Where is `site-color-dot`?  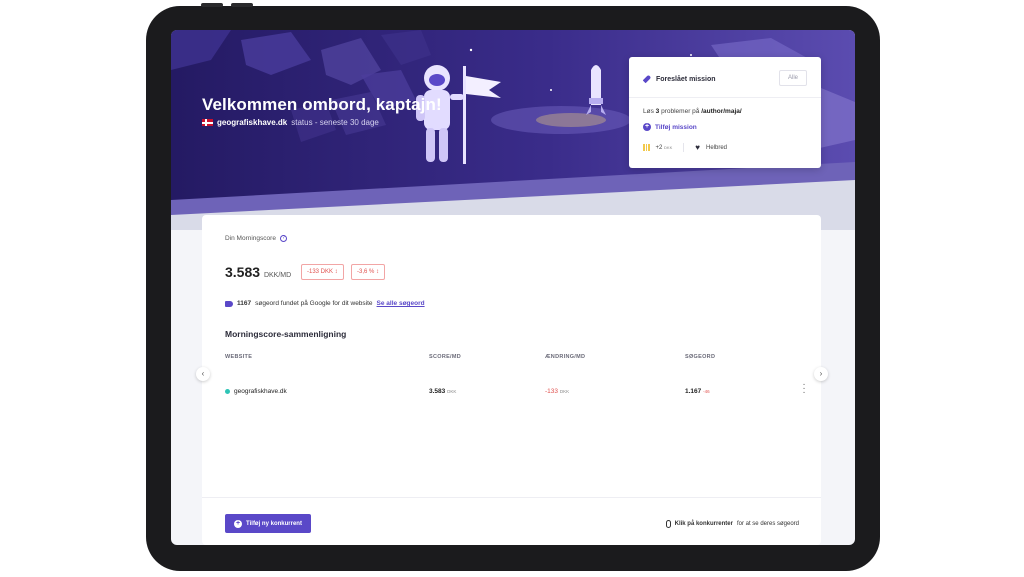
site-color-dot is located at coordinates (227, 391).